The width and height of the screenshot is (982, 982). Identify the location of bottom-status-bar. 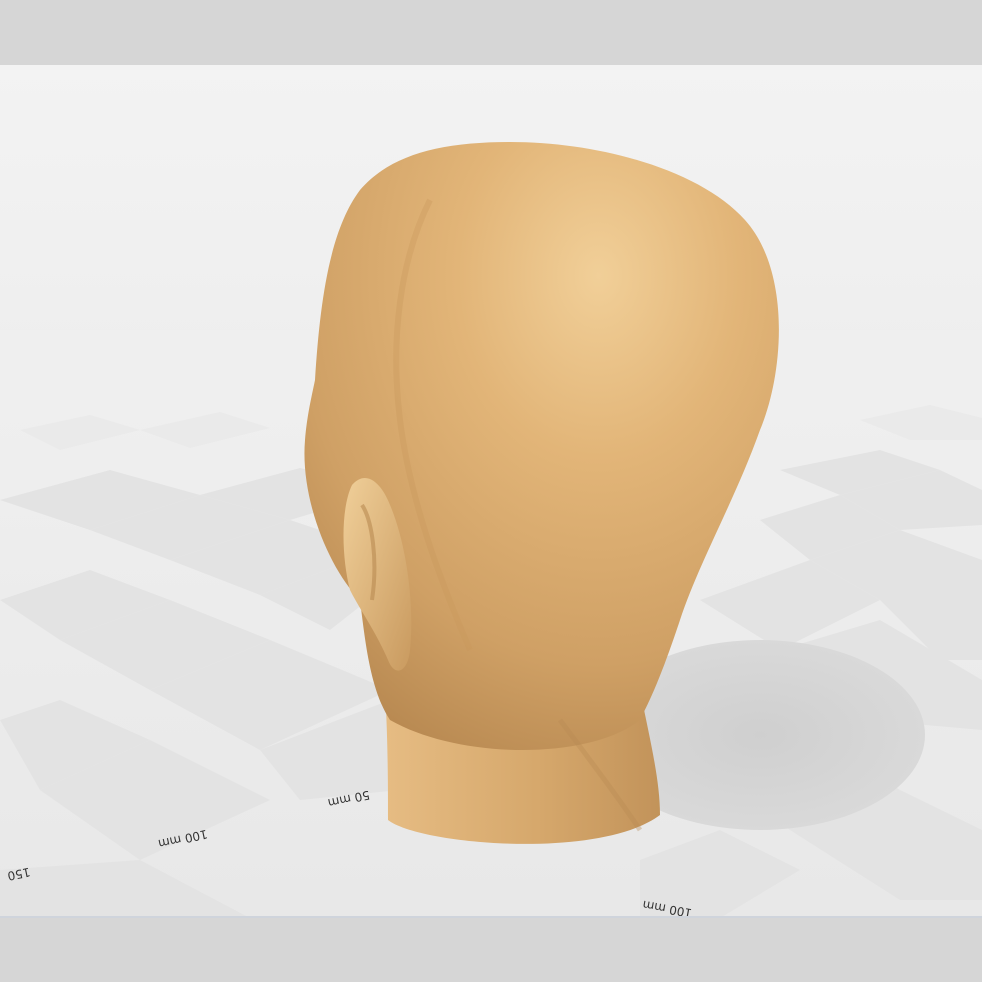
(491, 950).